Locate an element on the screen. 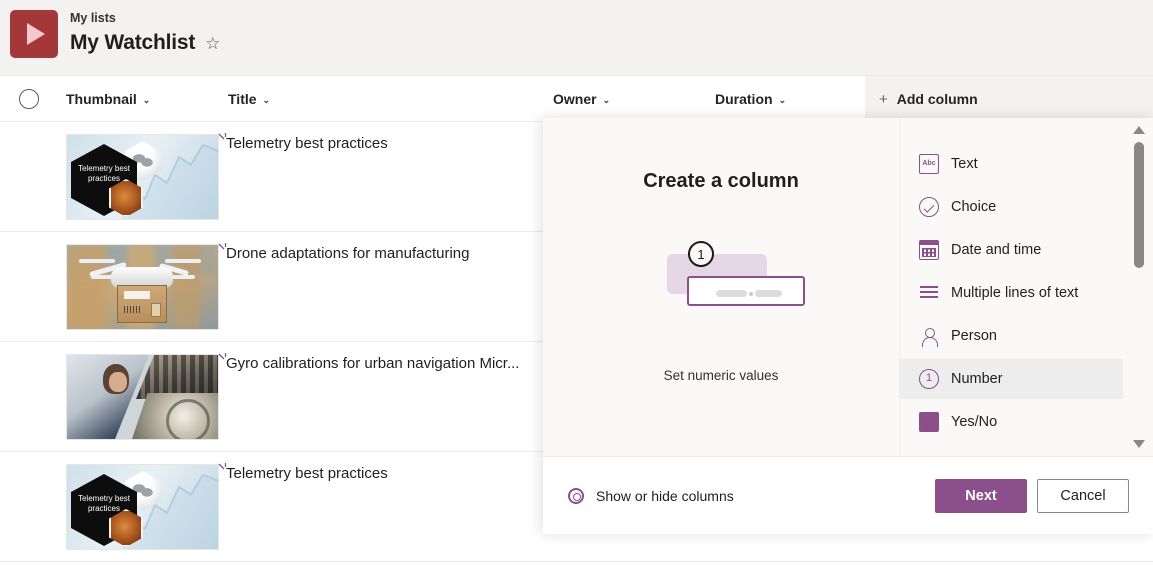 The height and width of the screenshot is (565, 1153). column-header-title: Title ⌄ is located at coordinates (249, 99).